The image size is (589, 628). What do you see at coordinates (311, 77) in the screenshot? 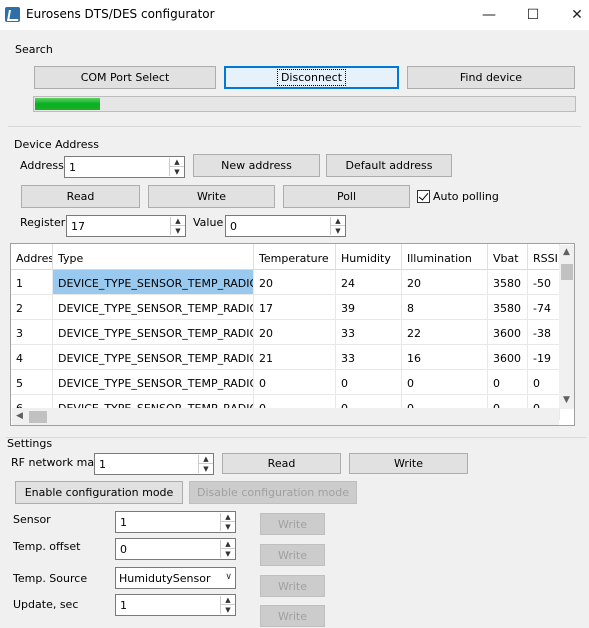
I see `disconnect-button: Disconnect` at bounding box center [311, 77].